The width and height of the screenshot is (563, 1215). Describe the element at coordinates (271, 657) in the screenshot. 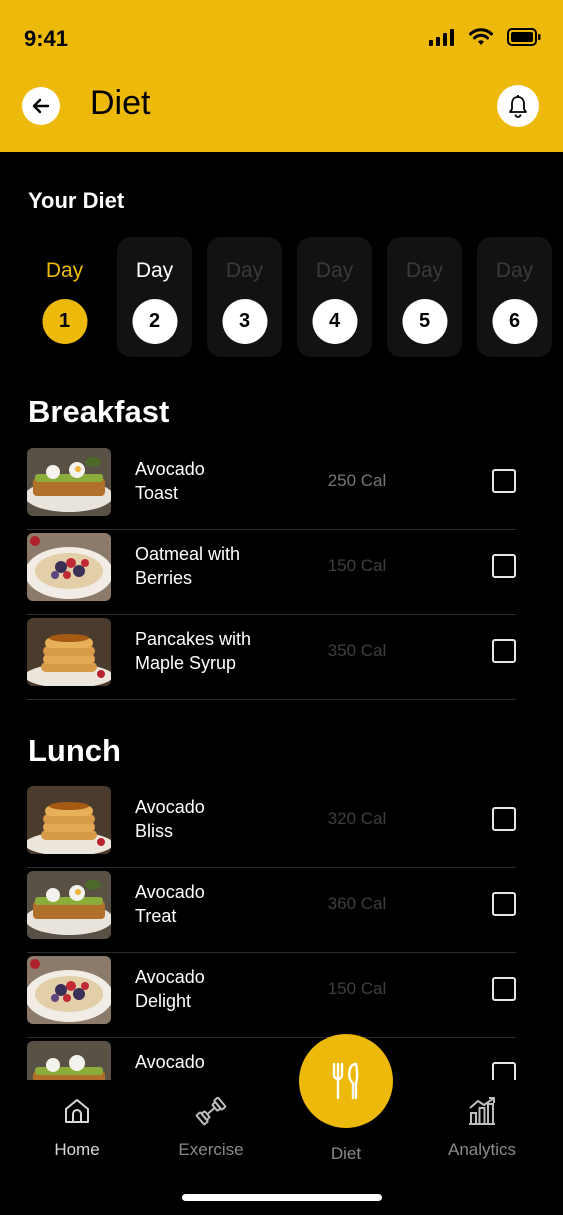

I see `meal-row: Pancakes with Maple Syrup 350 Cal` at that location.